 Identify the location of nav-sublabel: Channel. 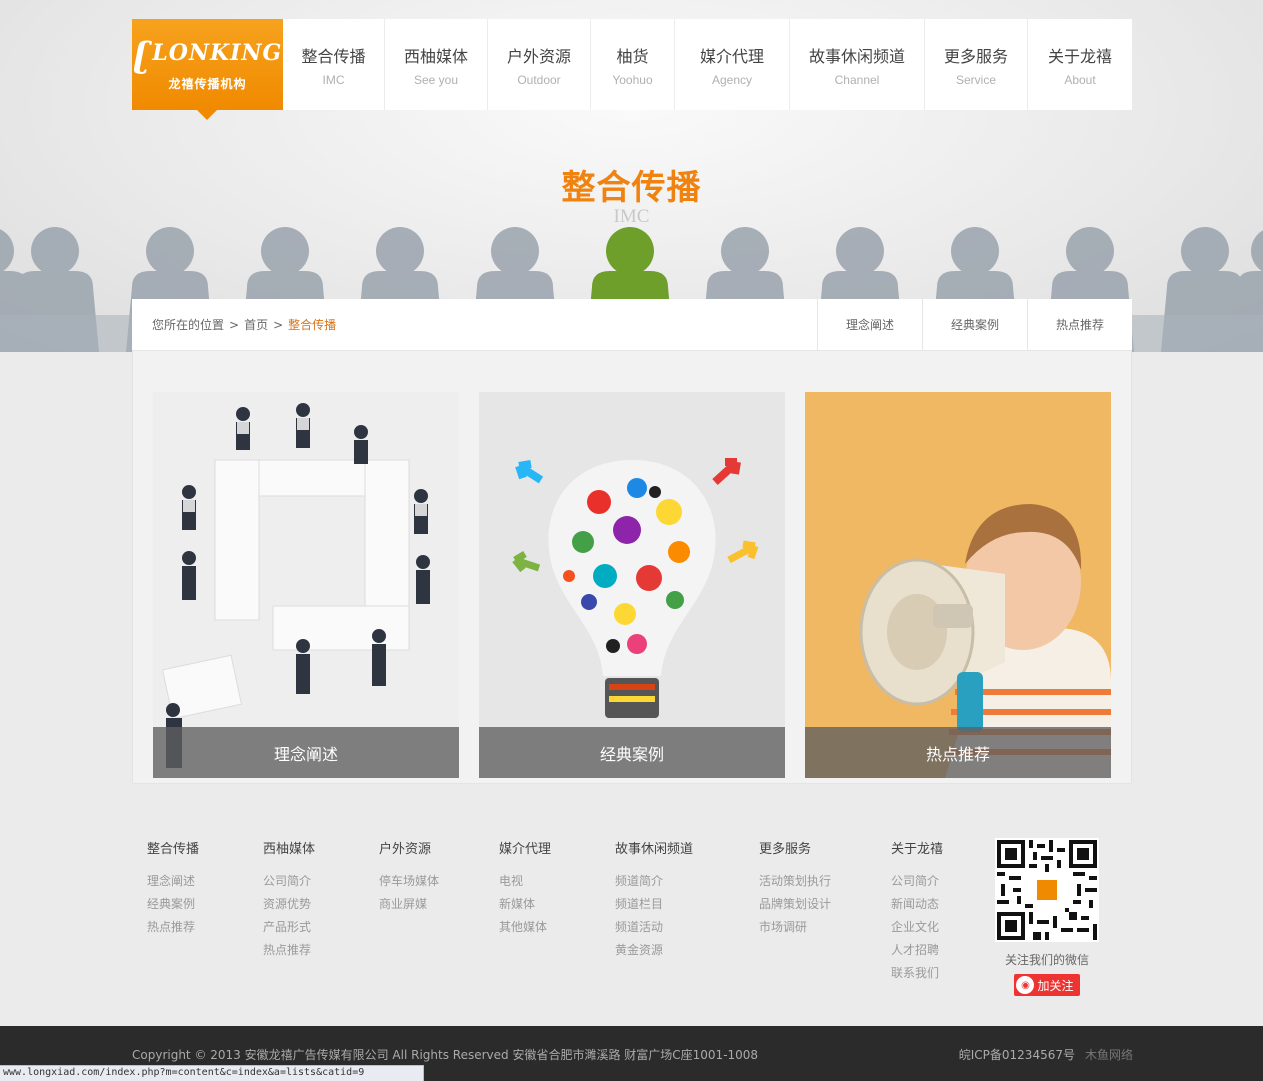
(857, 79).